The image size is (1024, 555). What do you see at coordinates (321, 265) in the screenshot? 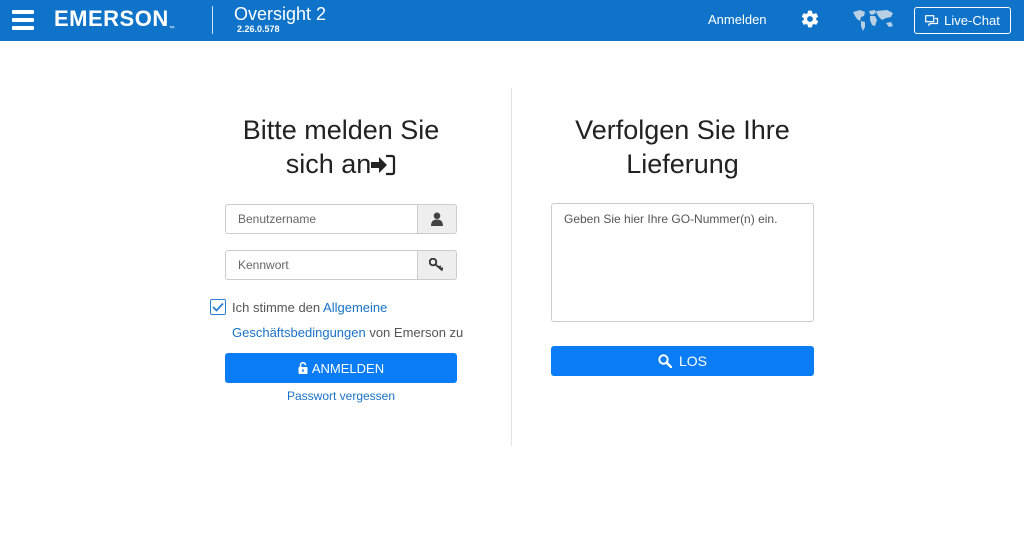
I see `password-input` at bounding box center [321, 265].